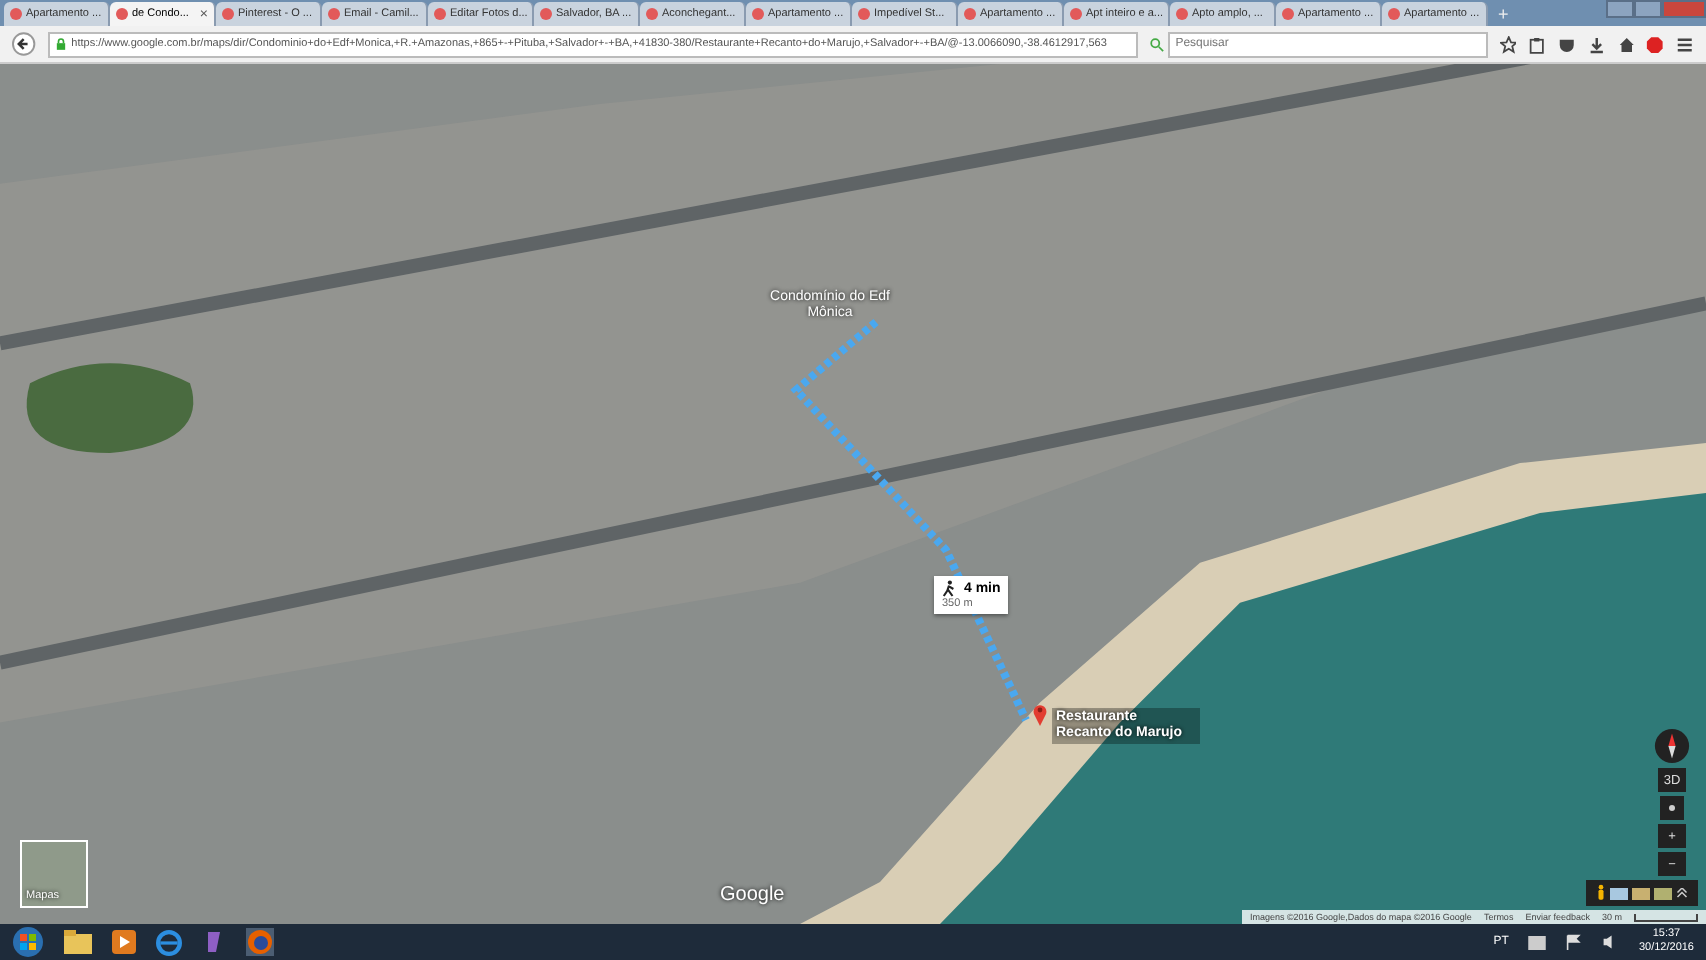  I want to click on walking-person-icon, so click(949, 589).